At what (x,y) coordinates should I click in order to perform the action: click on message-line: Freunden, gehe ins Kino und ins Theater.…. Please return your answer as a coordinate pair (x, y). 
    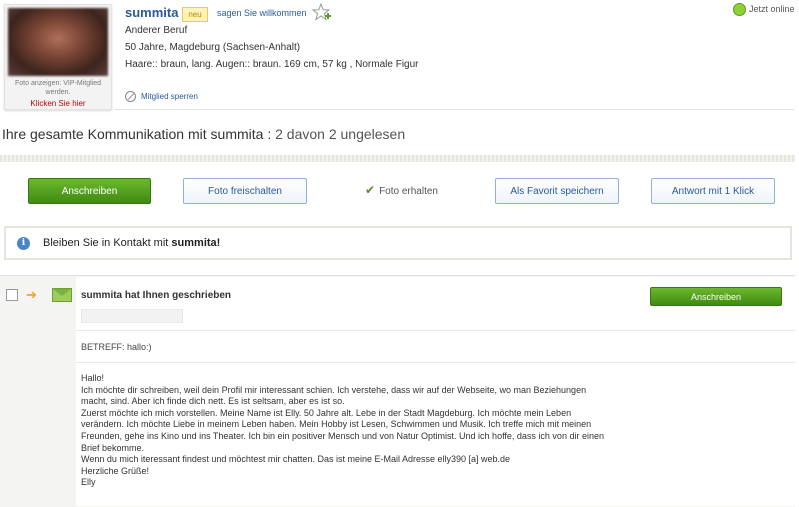
    Looking at the image, I should click on (342, 435).